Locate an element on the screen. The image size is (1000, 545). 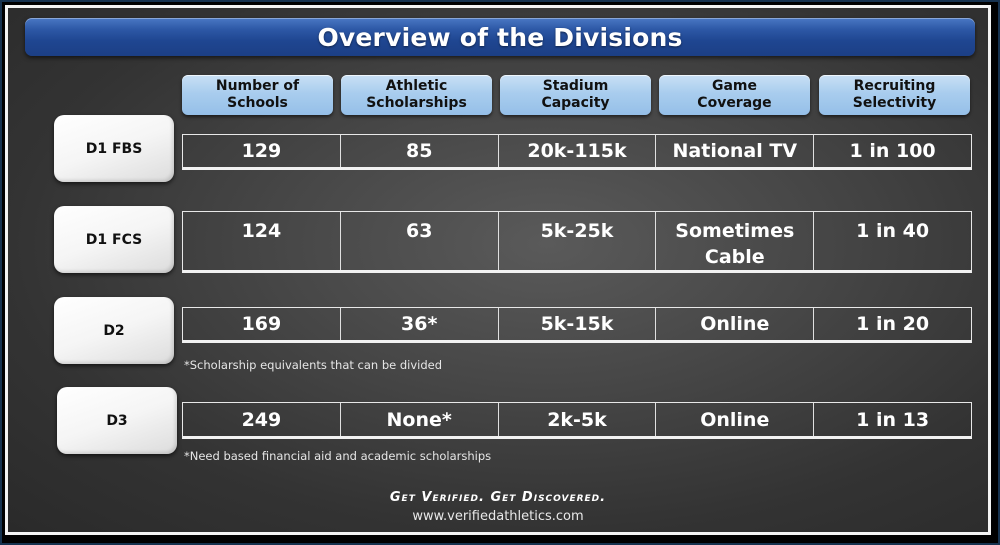
table-row-d2: 169 36* 5k-15k Online 1 in 20 is located at coordinates (577, 325).